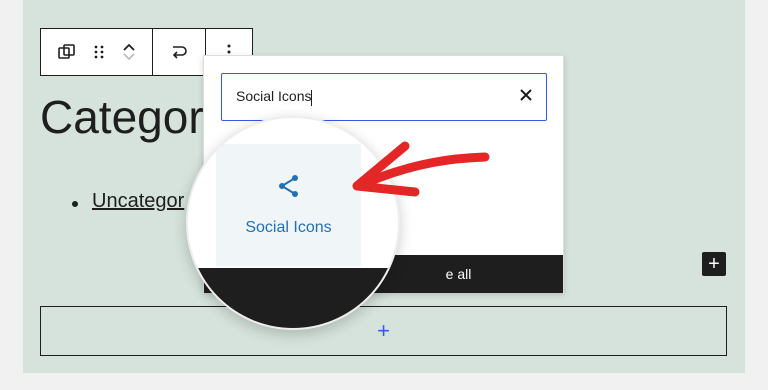 Image resolution: width=768 pixels, height=390 pixels. I want to click on share-icon, so click(288, 186).